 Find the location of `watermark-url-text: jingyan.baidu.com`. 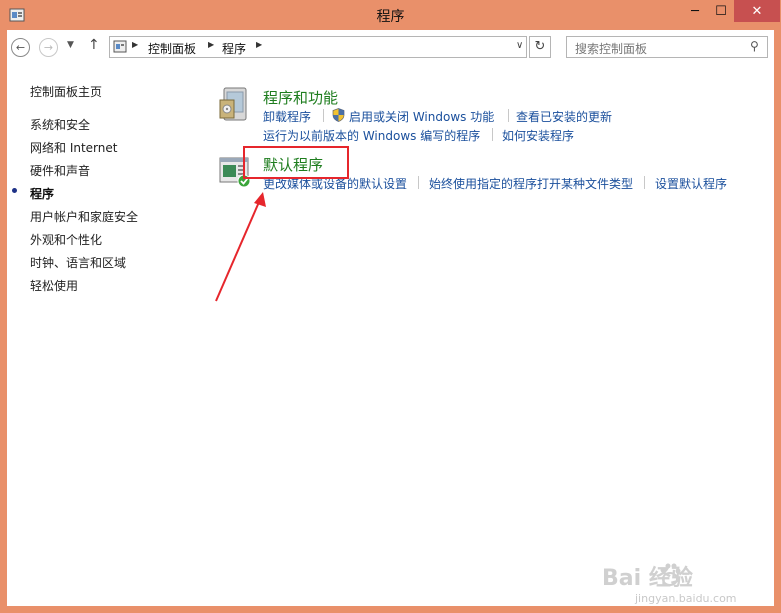

watermark-url-text: jingyan.baidu.com is located at coordinates (686, 598).